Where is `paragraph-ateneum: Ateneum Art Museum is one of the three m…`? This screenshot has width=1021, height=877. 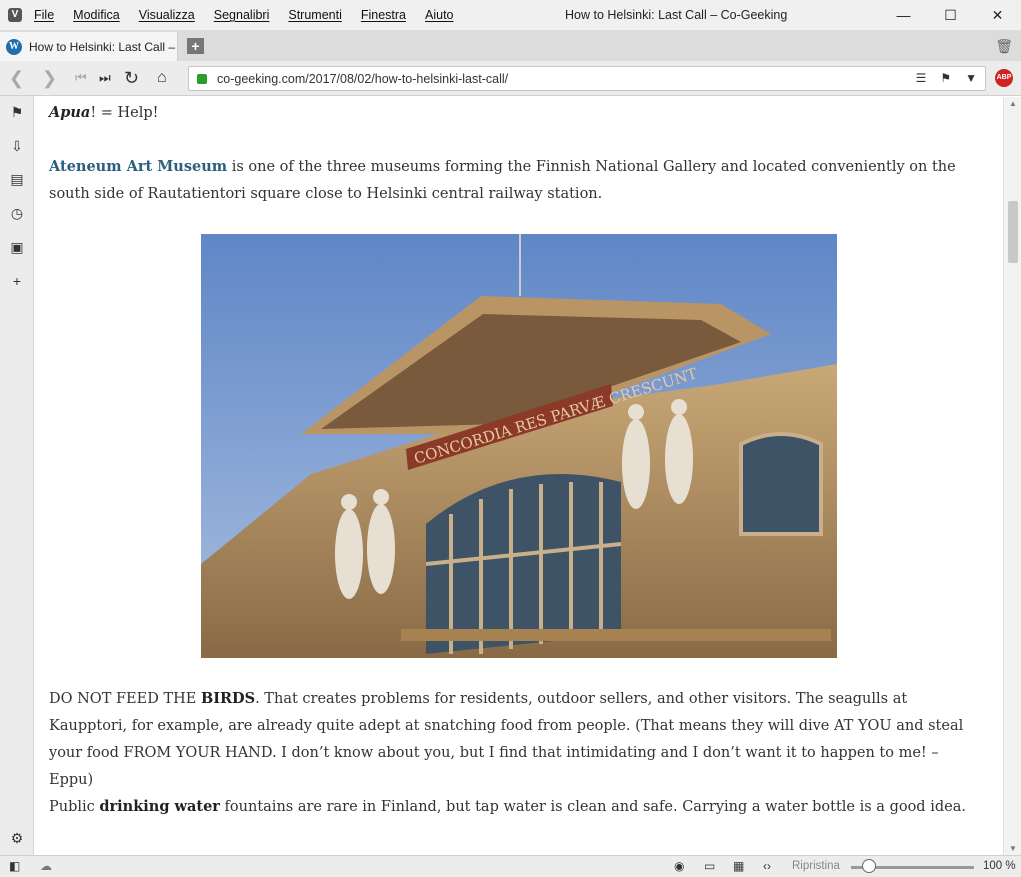
paragraph-ateneum: Ateneum Art Museum is one of the three m… is located at coordinates (502, 180).